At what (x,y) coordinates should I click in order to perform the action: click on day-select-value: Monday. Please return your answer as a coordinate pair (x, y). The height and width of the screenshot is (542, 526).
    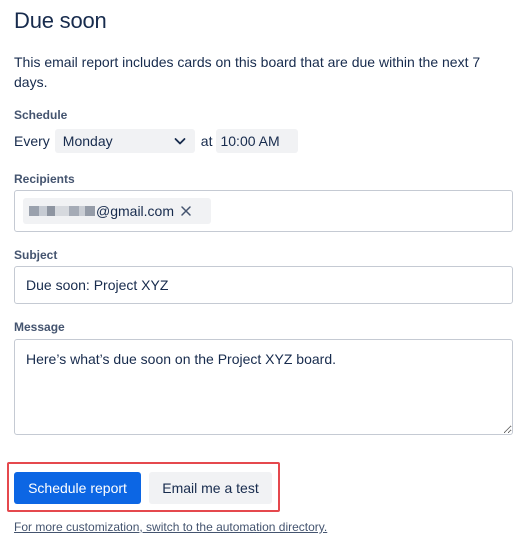
    Looking at the image, I should click on (87, 141).